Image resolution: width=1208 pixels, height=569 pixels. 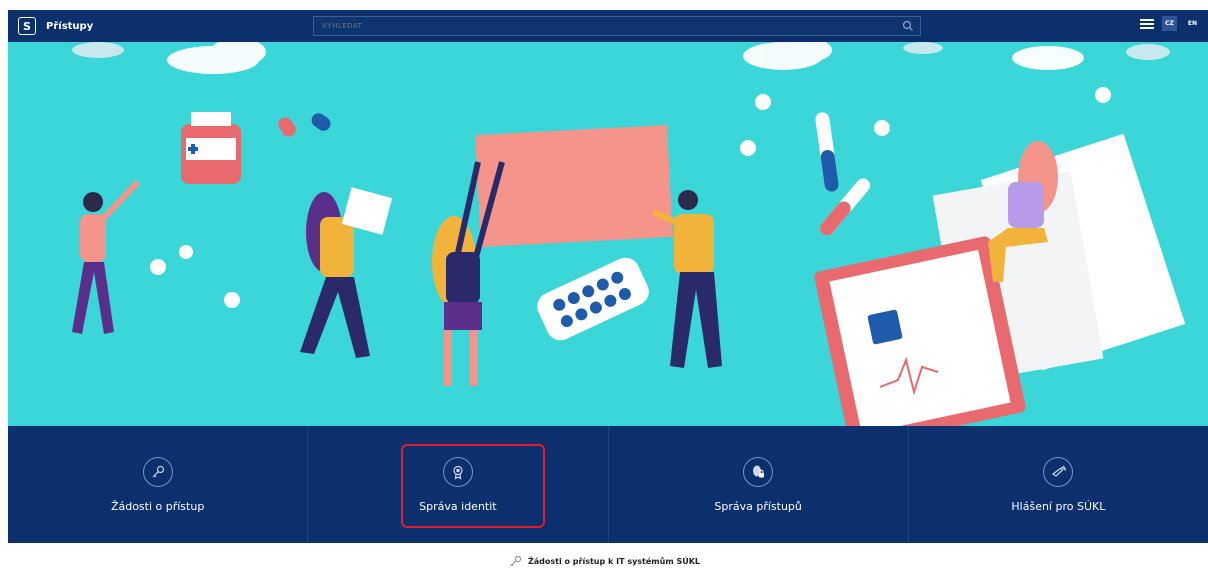 What do you see at coordinates (1147, 23) in the screenshot?
I see `menu-icon` at bounding box center [1147, 23].